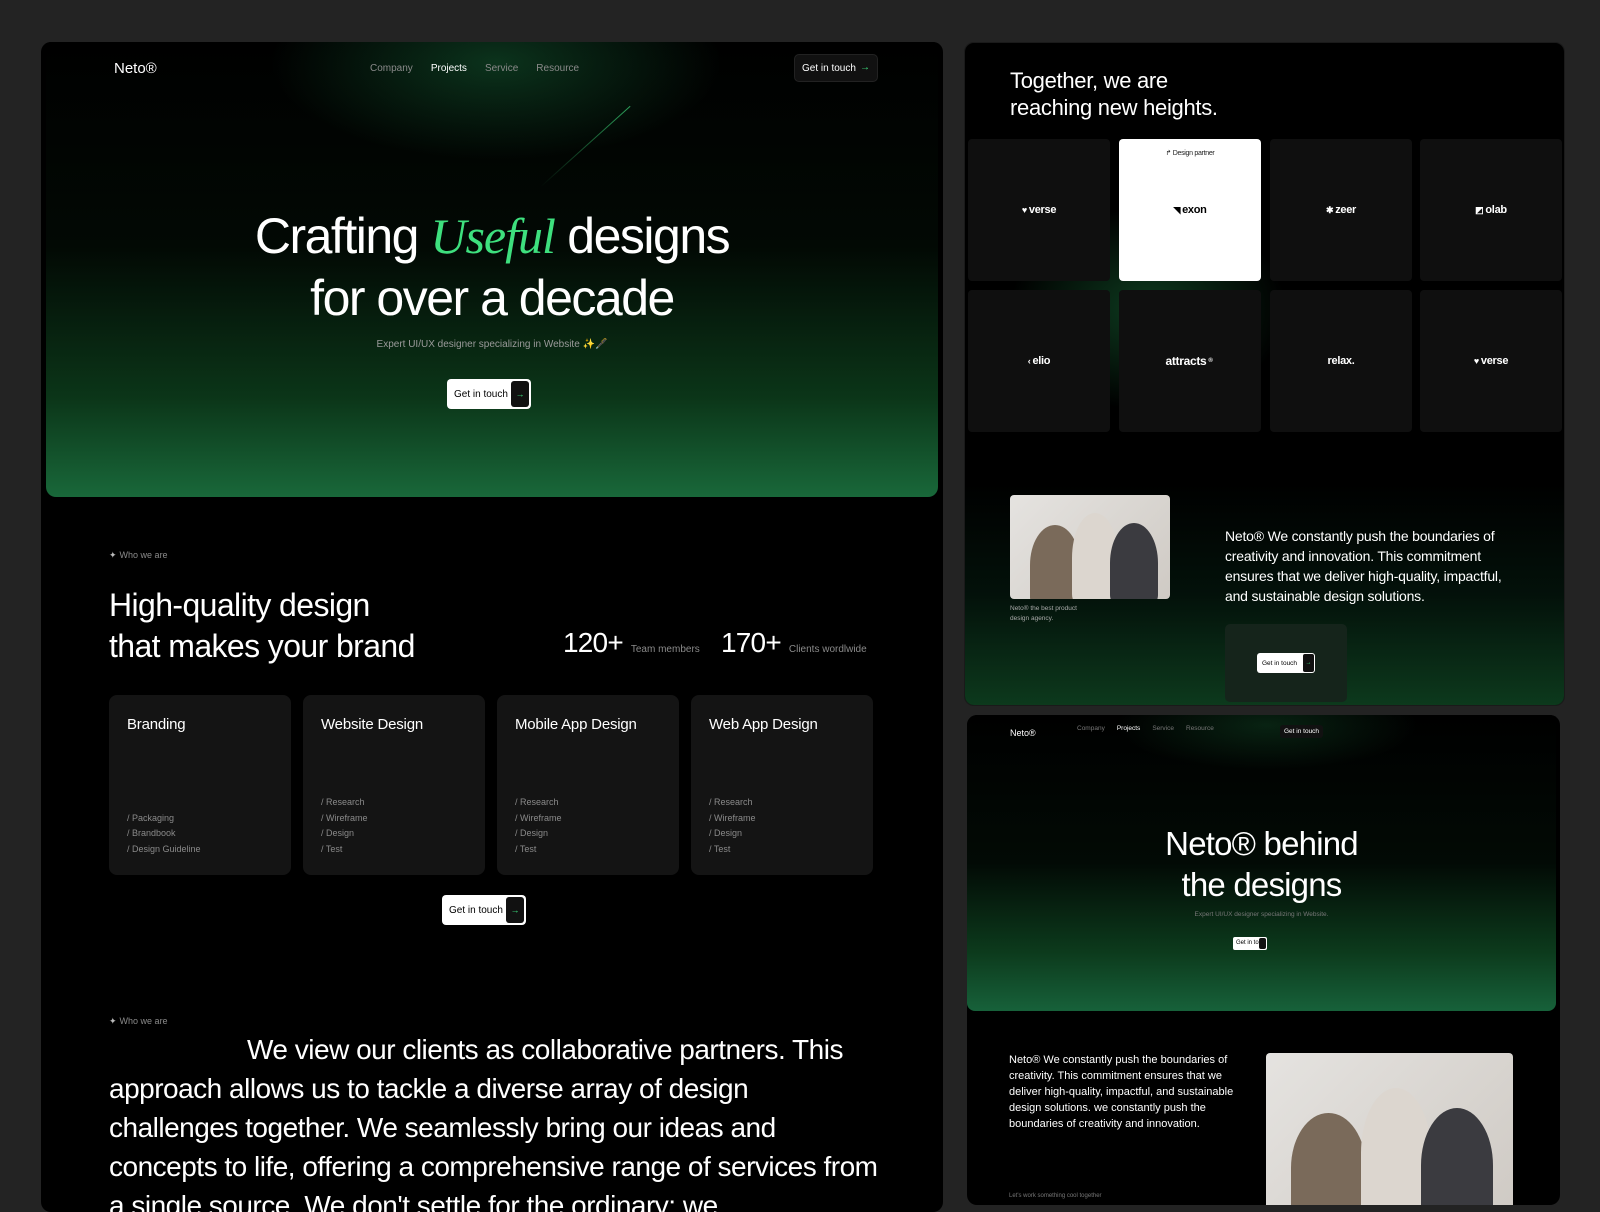 The width and height of the screenshot is (1600, 1212). I want to click on nav-get-in-touch-button: Get in touch, so click(1302, 731).